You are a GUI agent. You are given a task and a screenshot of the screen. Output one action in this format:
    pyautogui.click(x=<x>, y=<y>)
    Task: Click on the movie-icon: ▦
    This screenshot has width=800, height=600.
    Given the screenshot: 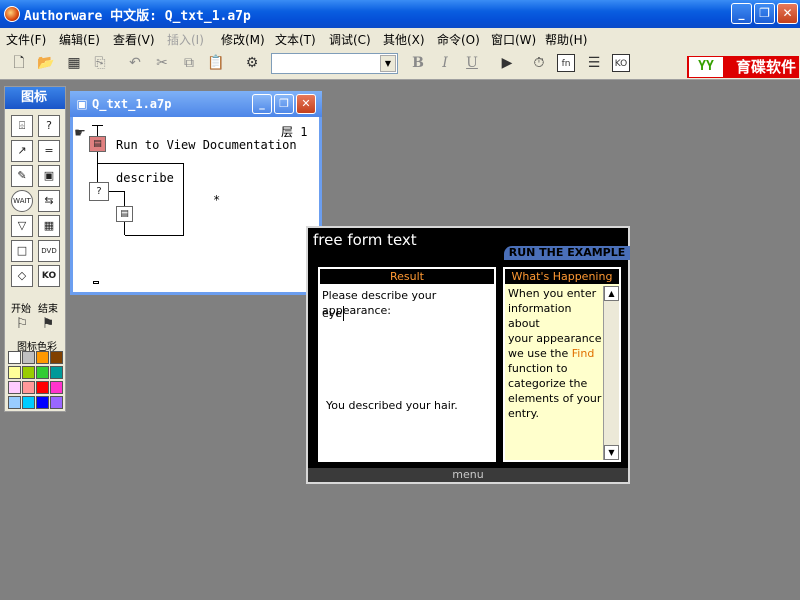 What is the action you would take?
    pyautogui.click(x=49, y=226)
    